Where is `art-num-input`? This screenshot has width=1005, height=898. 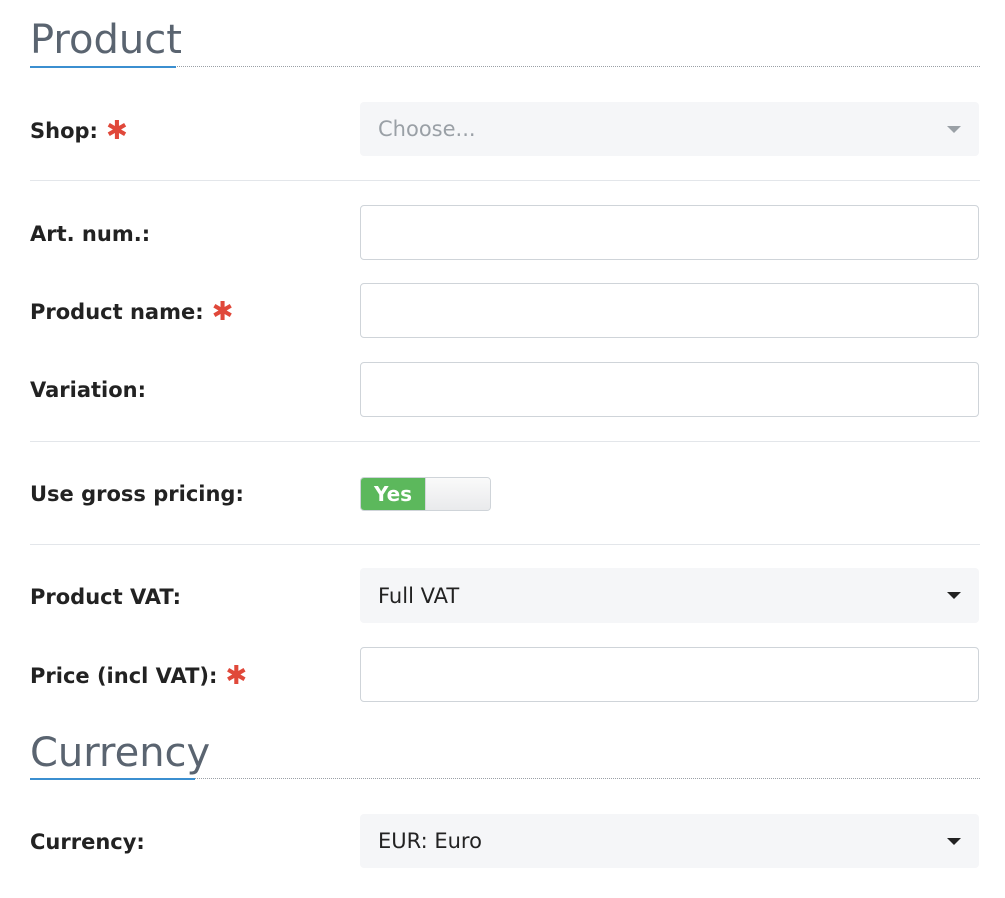
art-num-input is located at coordinates (669, 232).